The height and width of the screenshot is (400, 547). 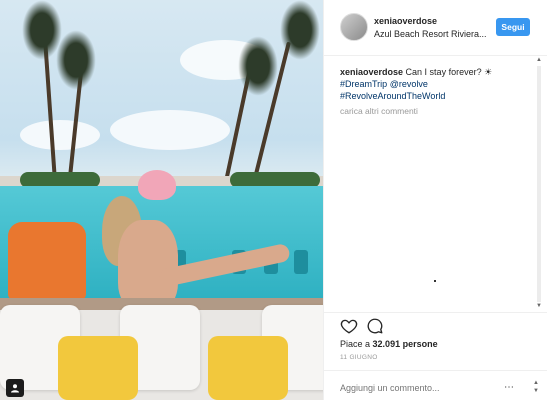 What do you see at coordinates (539, 60) in the screenshot?
I see `scroll-up-icon: ▲` at bounding box center [539, 60].